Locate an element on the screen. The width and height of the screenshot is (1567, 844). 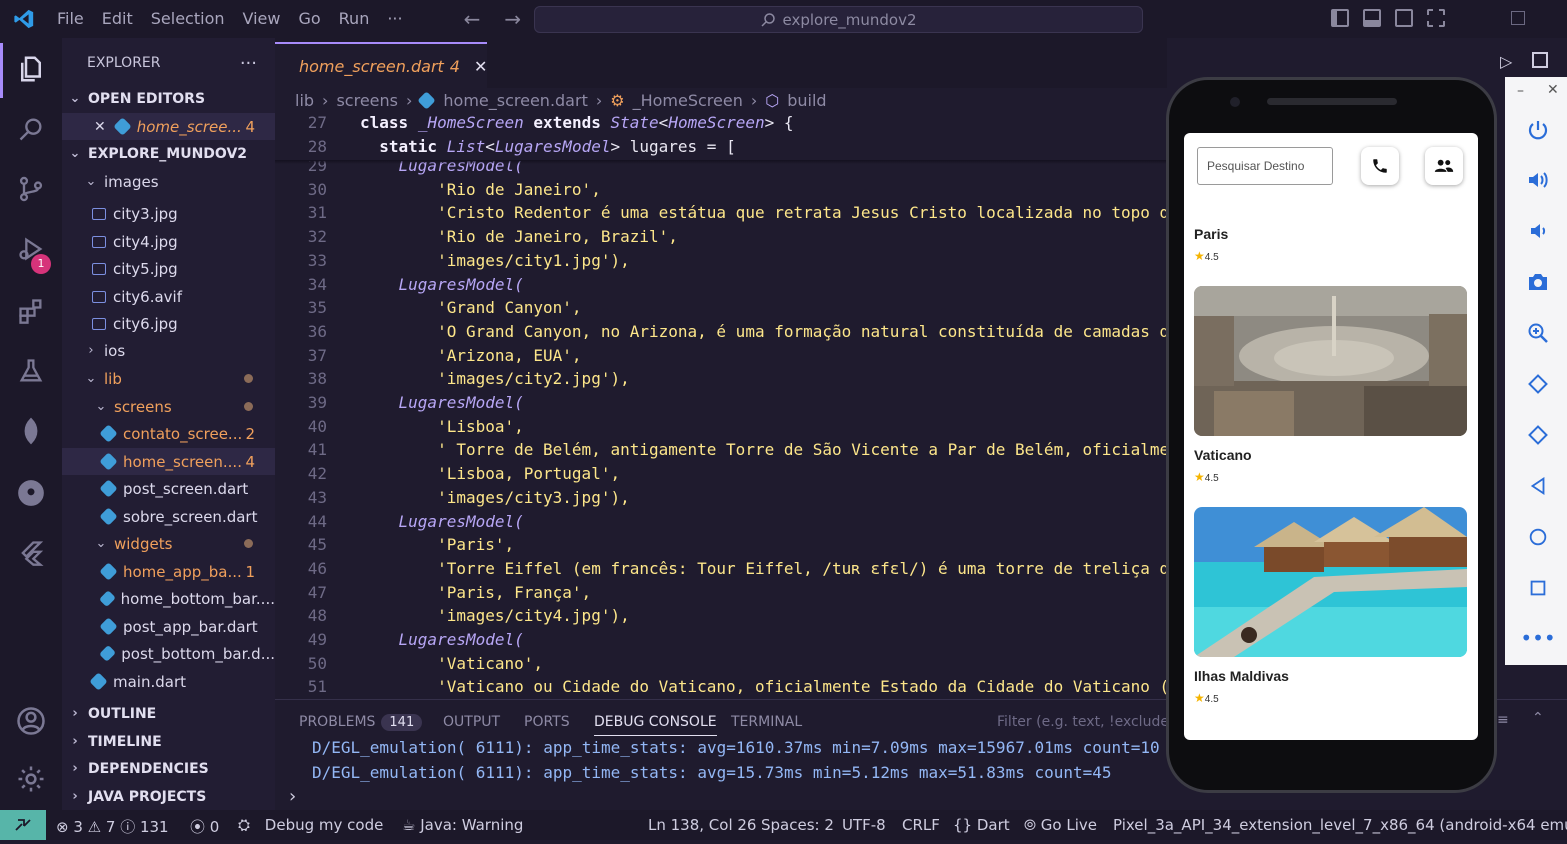
command-center-search: explore_mundov2 is located at coordinates (838, 19).